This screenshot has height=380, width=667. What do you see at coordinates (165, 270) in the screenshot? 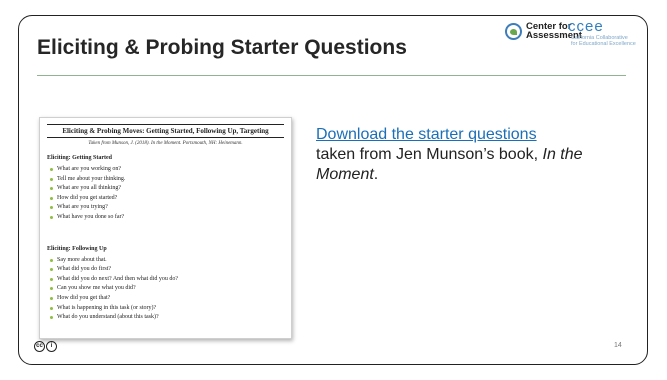
I see `list-item: What did you do first?` at bounding box center [165, 270].